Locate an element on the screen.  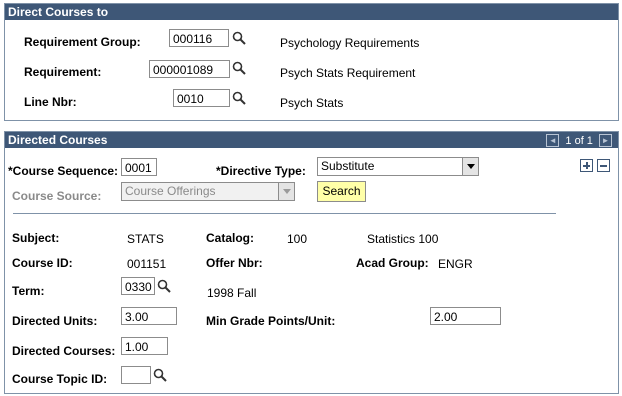
term-input: 0330 is located at coordinates (138, 286).